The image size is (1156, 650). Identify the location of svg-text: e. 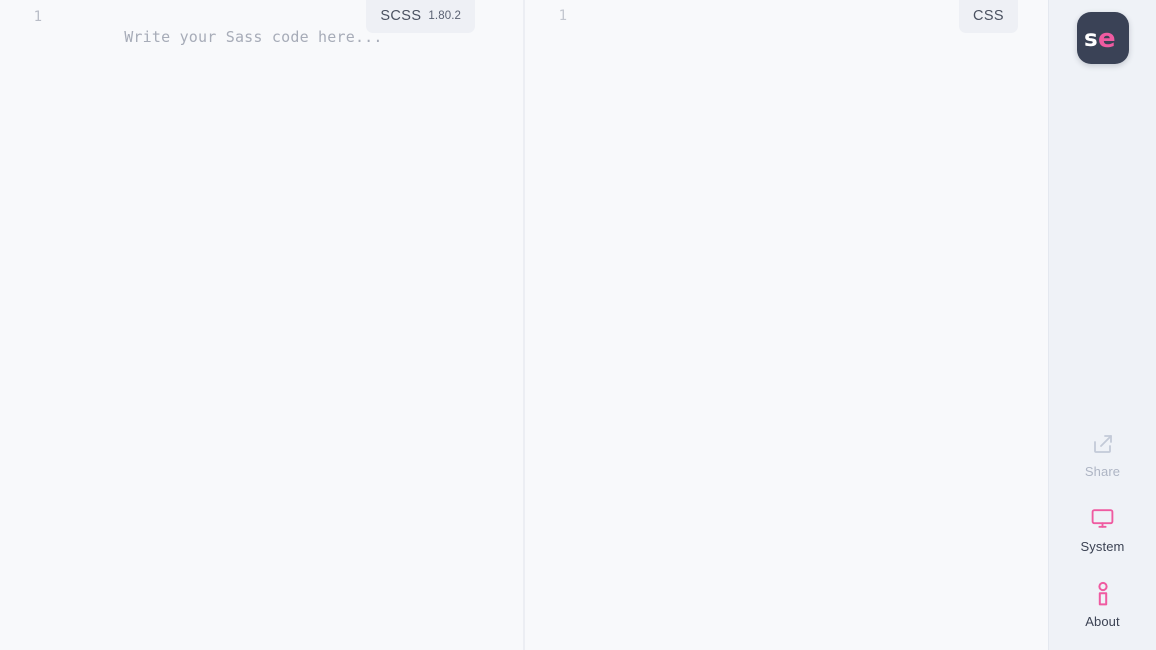
(1107, 38).